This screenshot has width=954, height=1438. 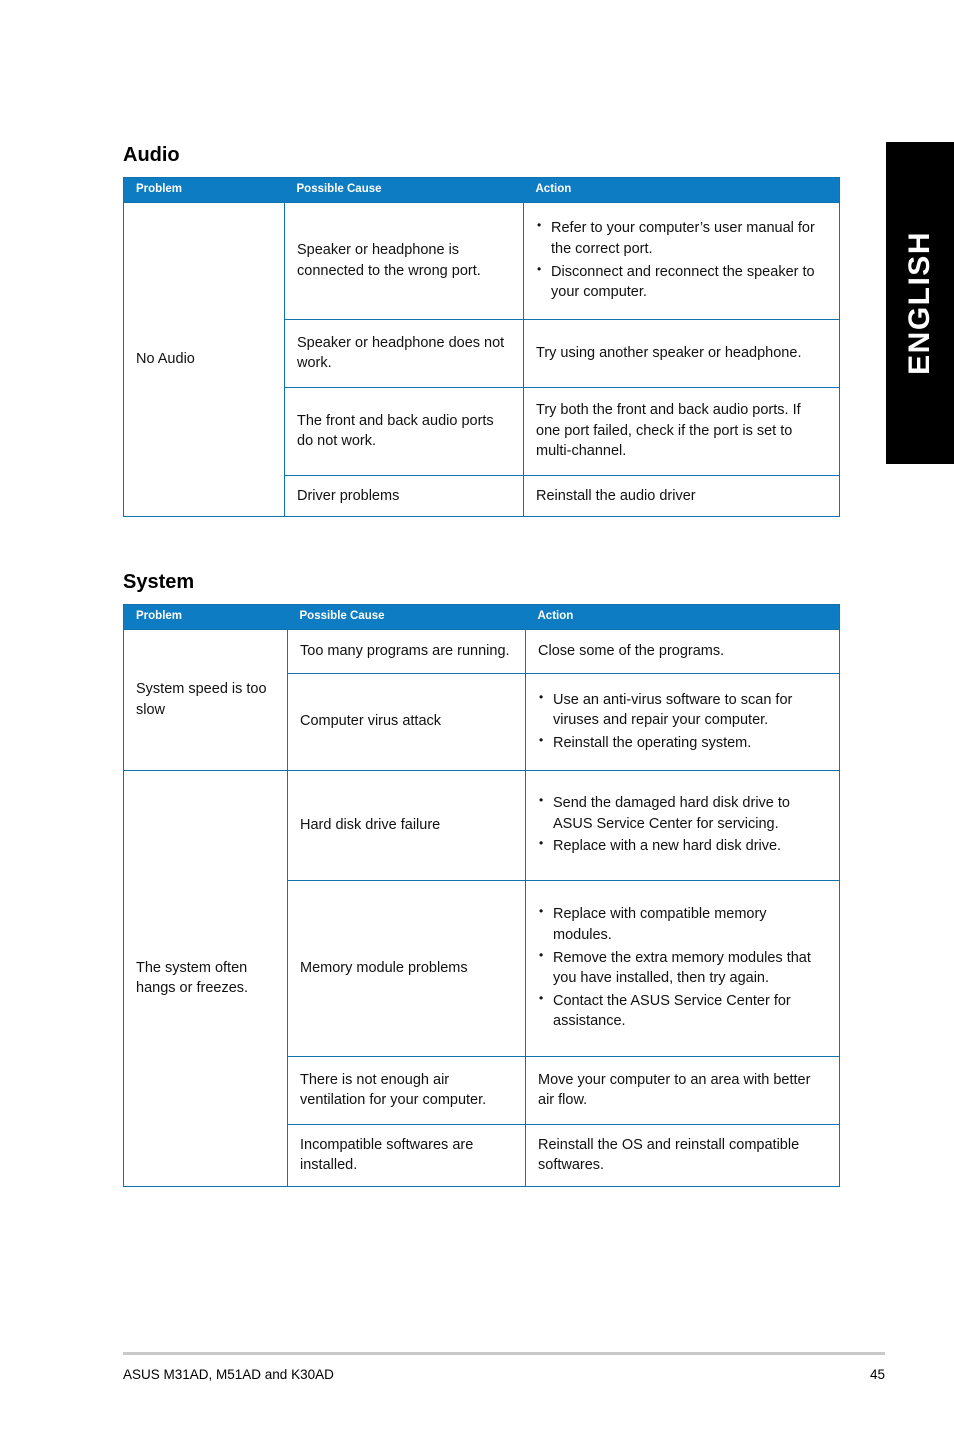 What do you see at coordinates (682, 743) in the screenshot?
I see `bullet-item: Reinstall the operating system.` at bounding box center [682, 743].